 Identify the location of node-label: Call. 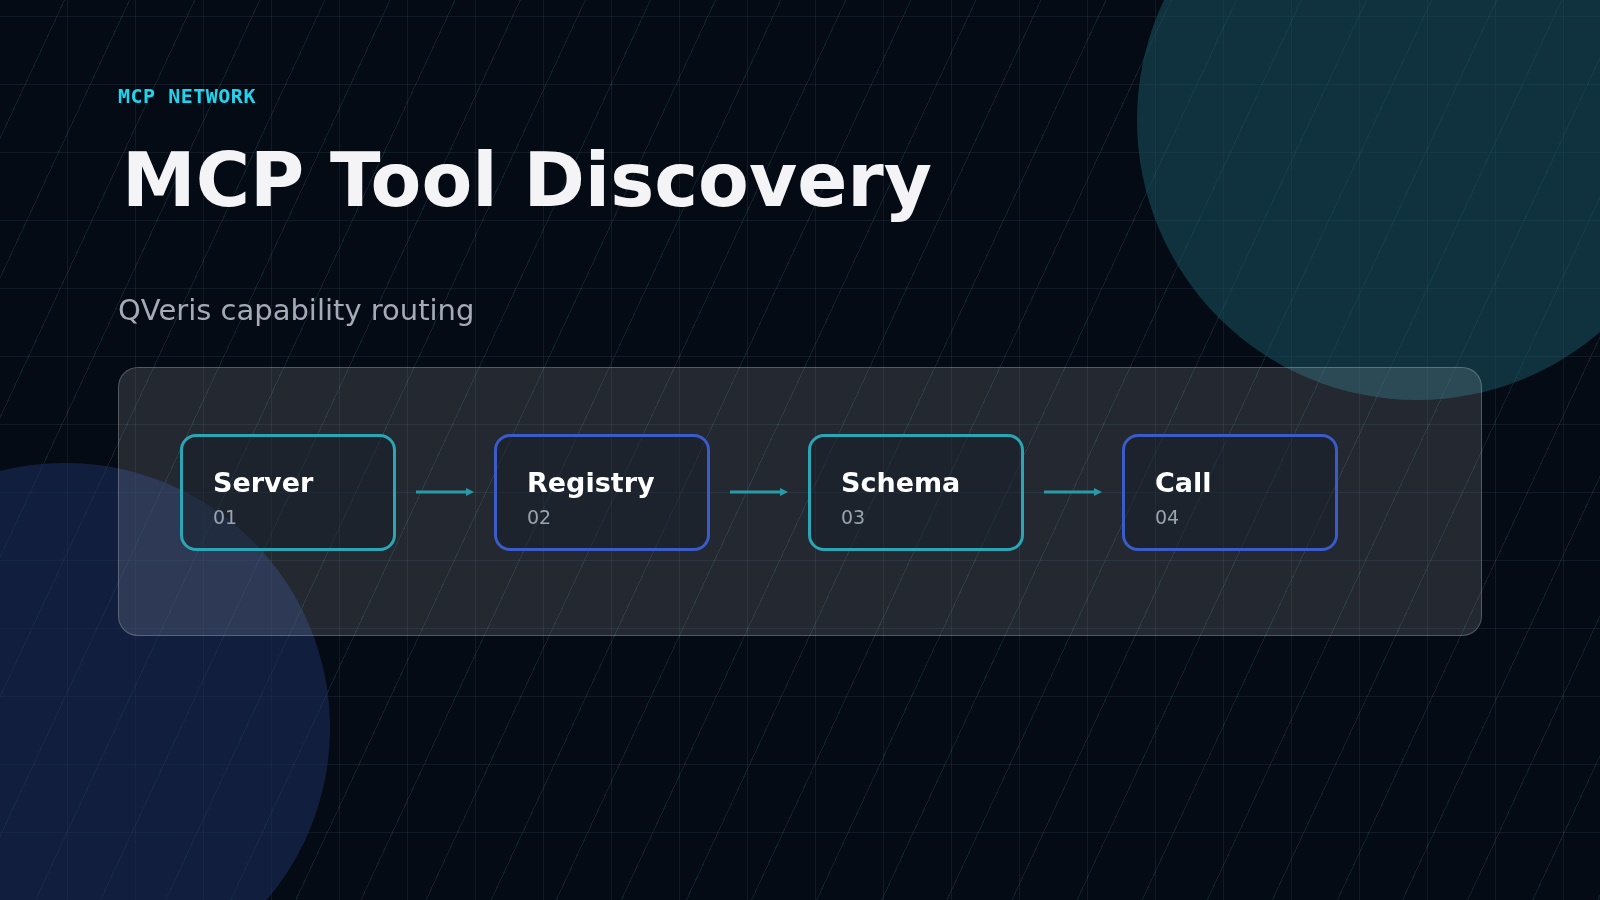
(1184, 482).